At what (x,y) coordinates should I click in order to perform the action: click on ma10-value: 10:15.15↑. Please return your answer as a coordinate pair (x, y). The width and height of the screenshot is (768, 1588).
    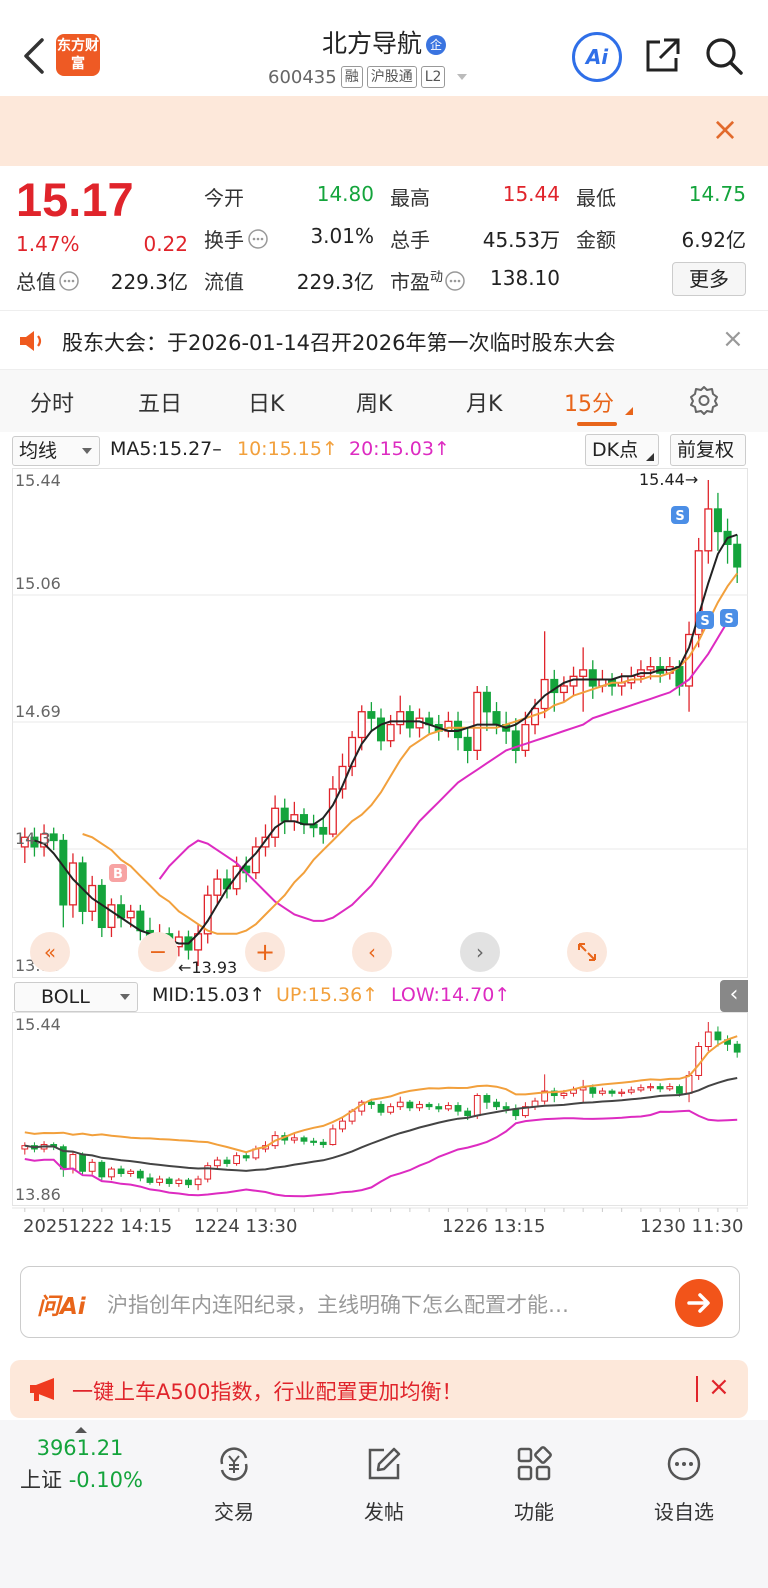
    Looking at the image, I should click on (287, 449).